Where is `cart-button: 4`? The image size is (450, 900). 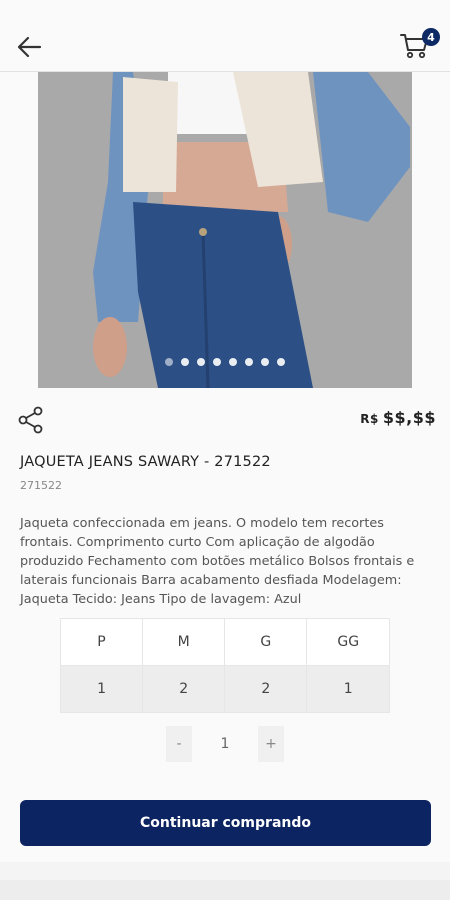
cart-button: 4 is located at coordinates (420, 45).